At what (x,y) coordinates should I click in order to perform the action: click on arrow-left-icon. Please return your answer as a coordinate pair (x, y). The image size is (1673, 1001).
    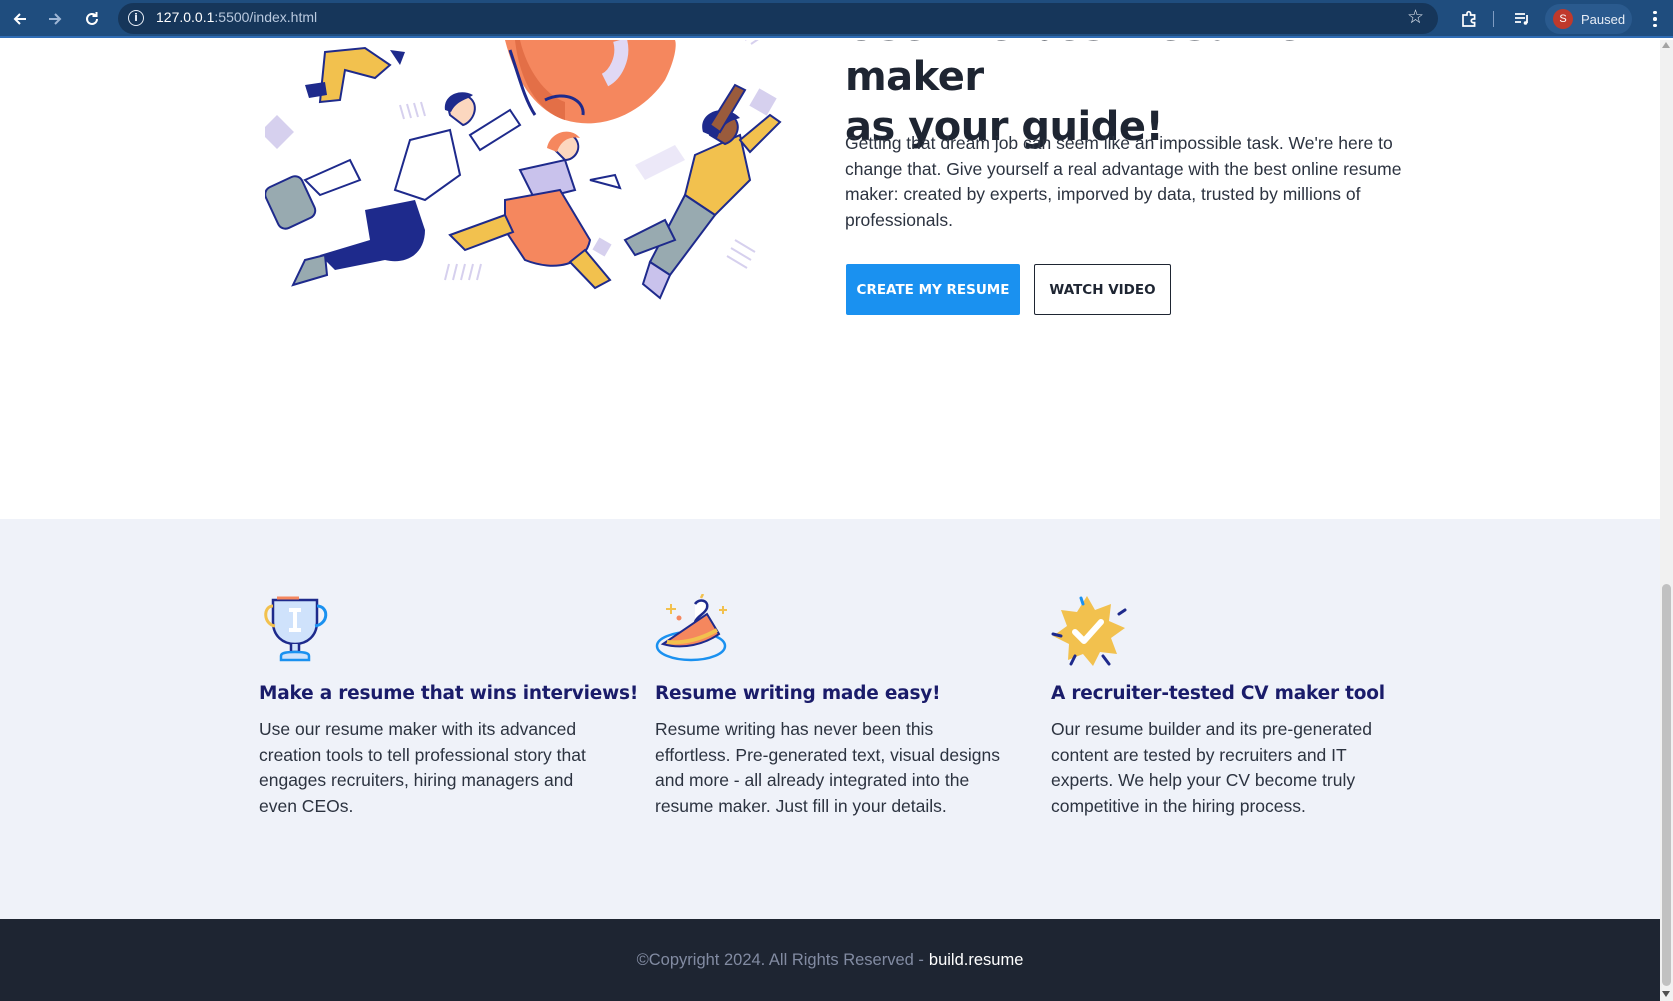
    Looking at the image, I should click on (19, 19).